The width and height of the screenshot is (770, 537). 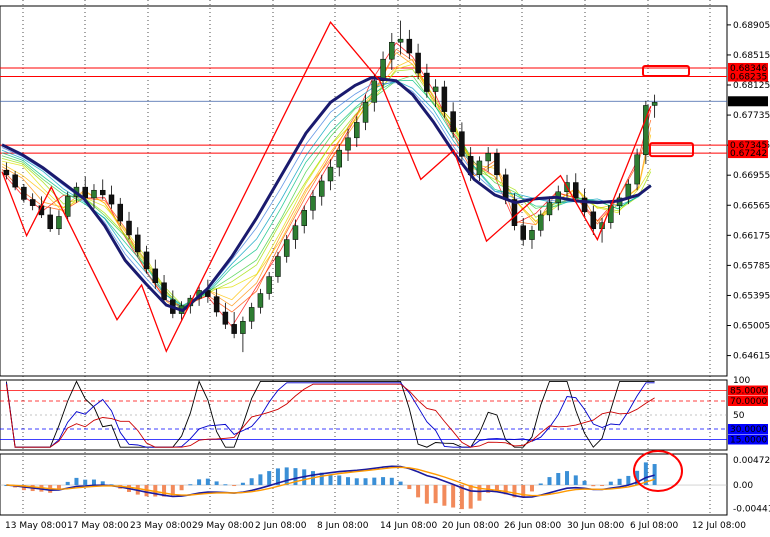 What do you see at coordinates (281, 526) in the screenshot?
I see `x-tick-label: 2 Jun 08:00` at bounding box center [281, 526].